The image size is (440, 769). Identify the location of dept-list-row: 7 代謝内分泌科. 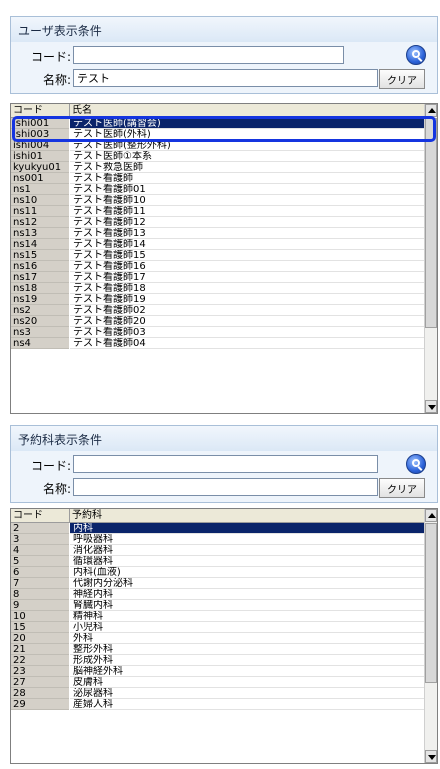
(218, 583).